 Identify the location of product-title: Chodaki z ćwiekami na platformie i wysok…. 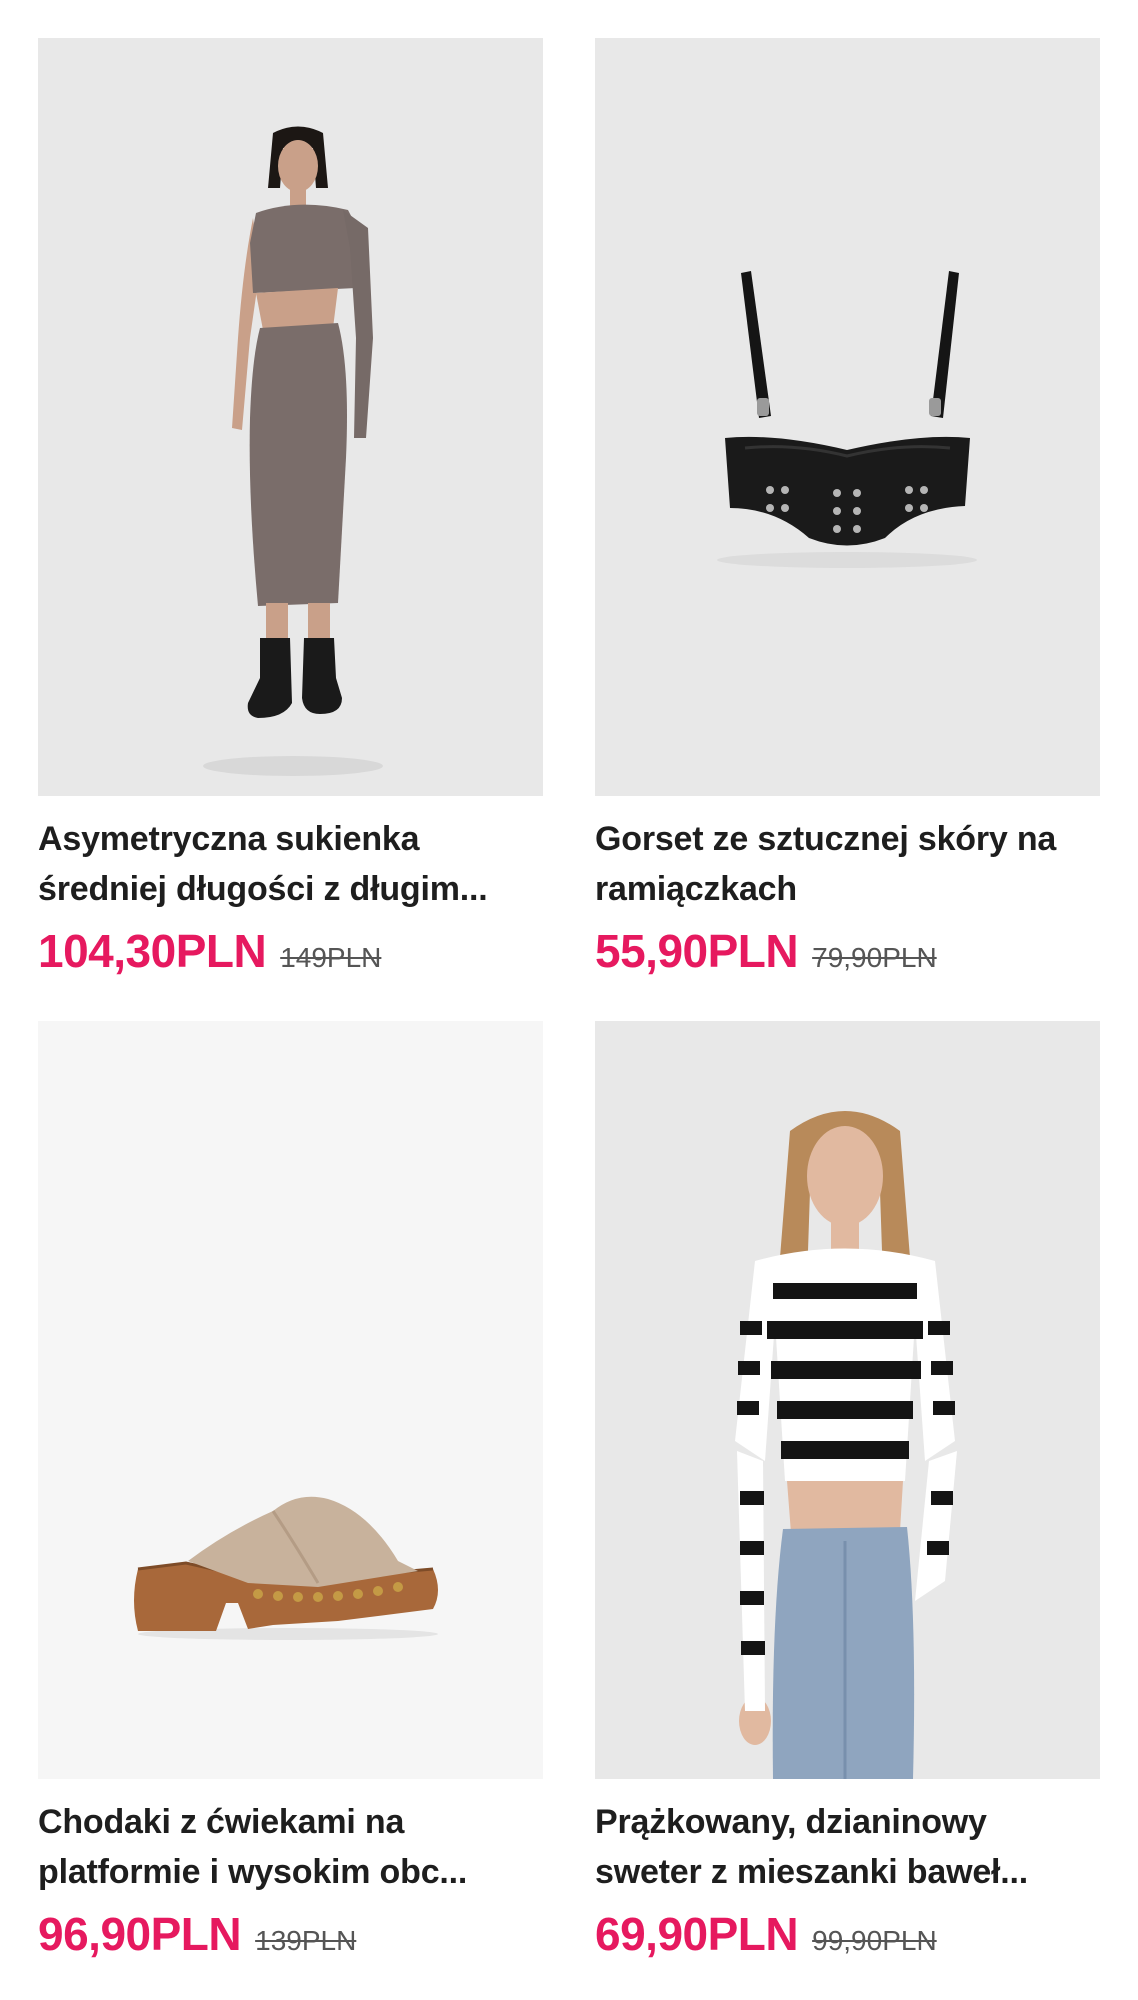
(290, 1847).